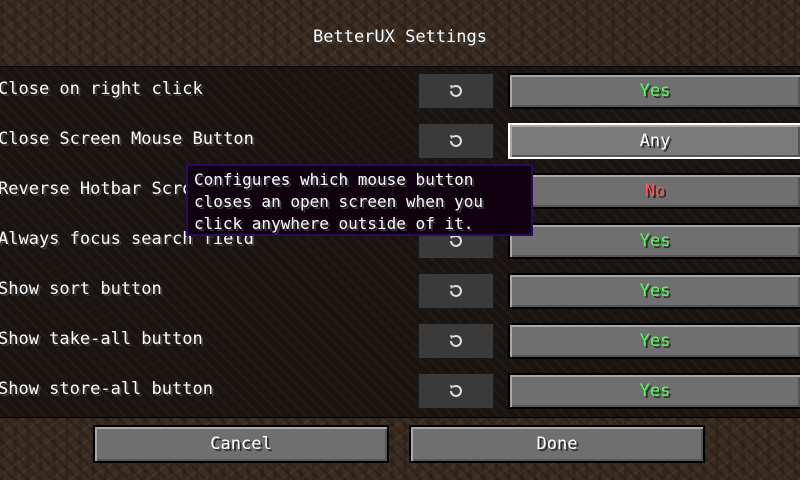  I want to click on value-toggle-button: Any, so click(654, 141).